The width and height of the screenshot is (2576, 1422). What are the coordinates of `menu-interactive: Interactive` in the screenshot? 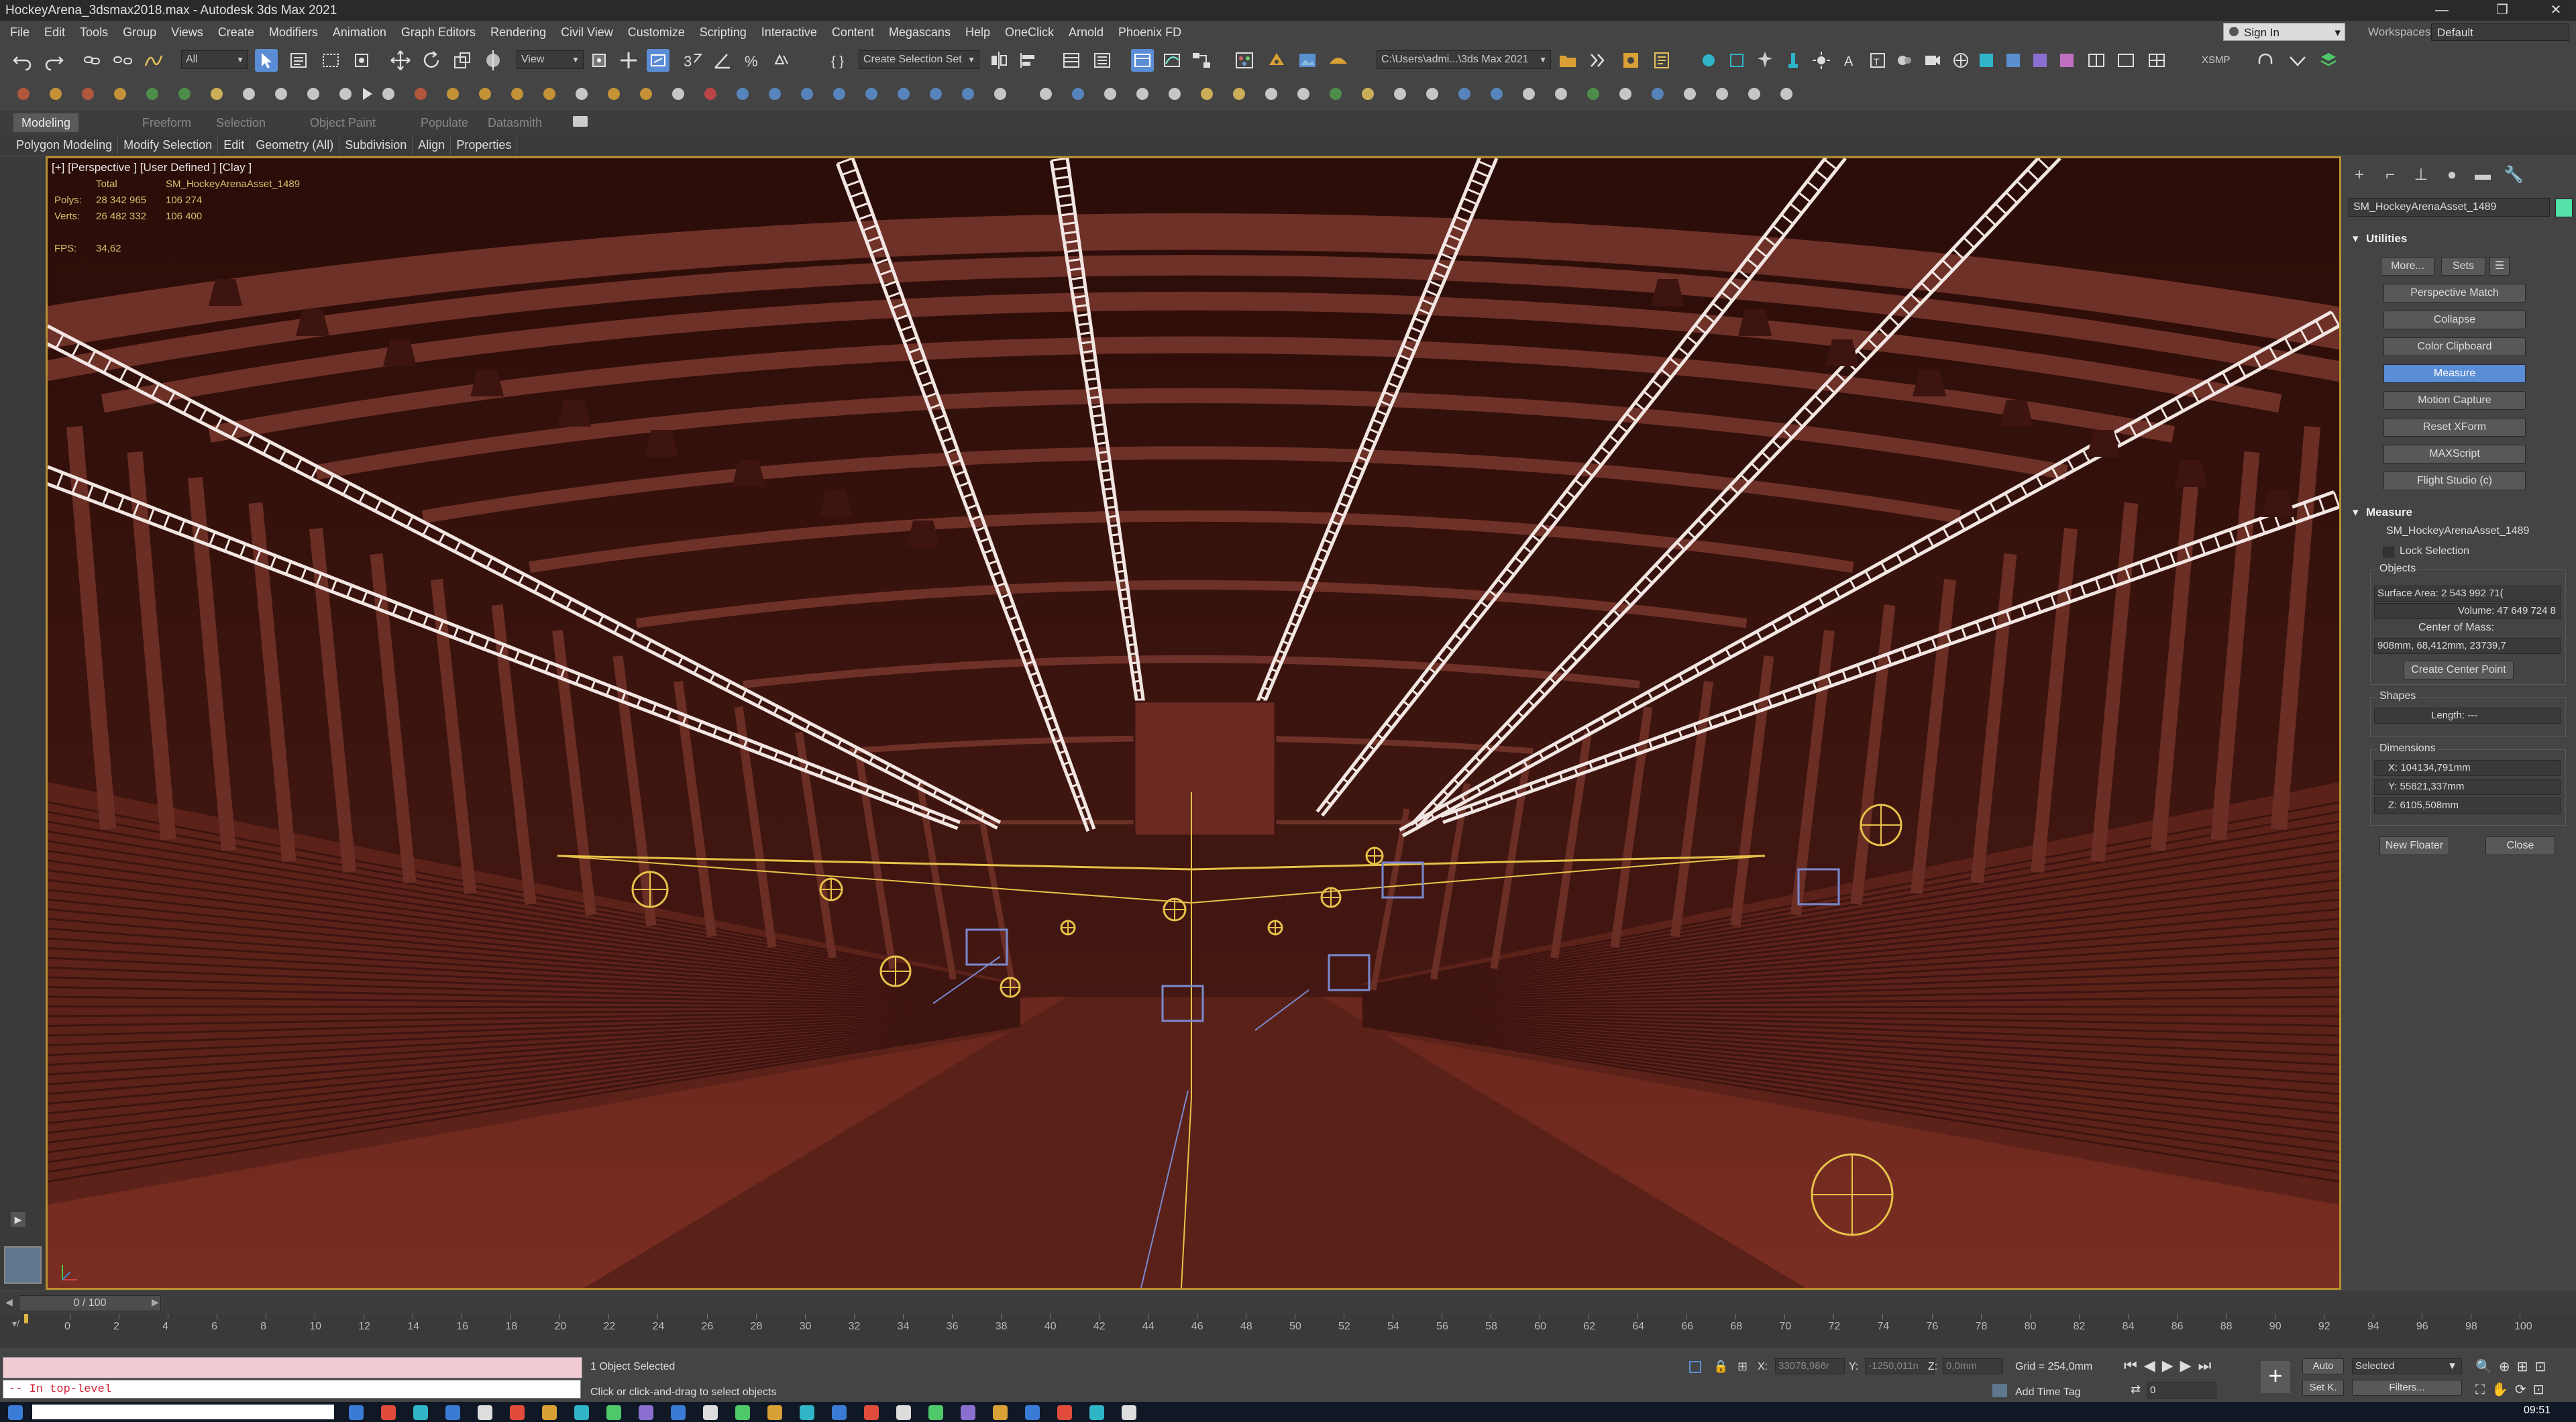 It's located at (789, 32).